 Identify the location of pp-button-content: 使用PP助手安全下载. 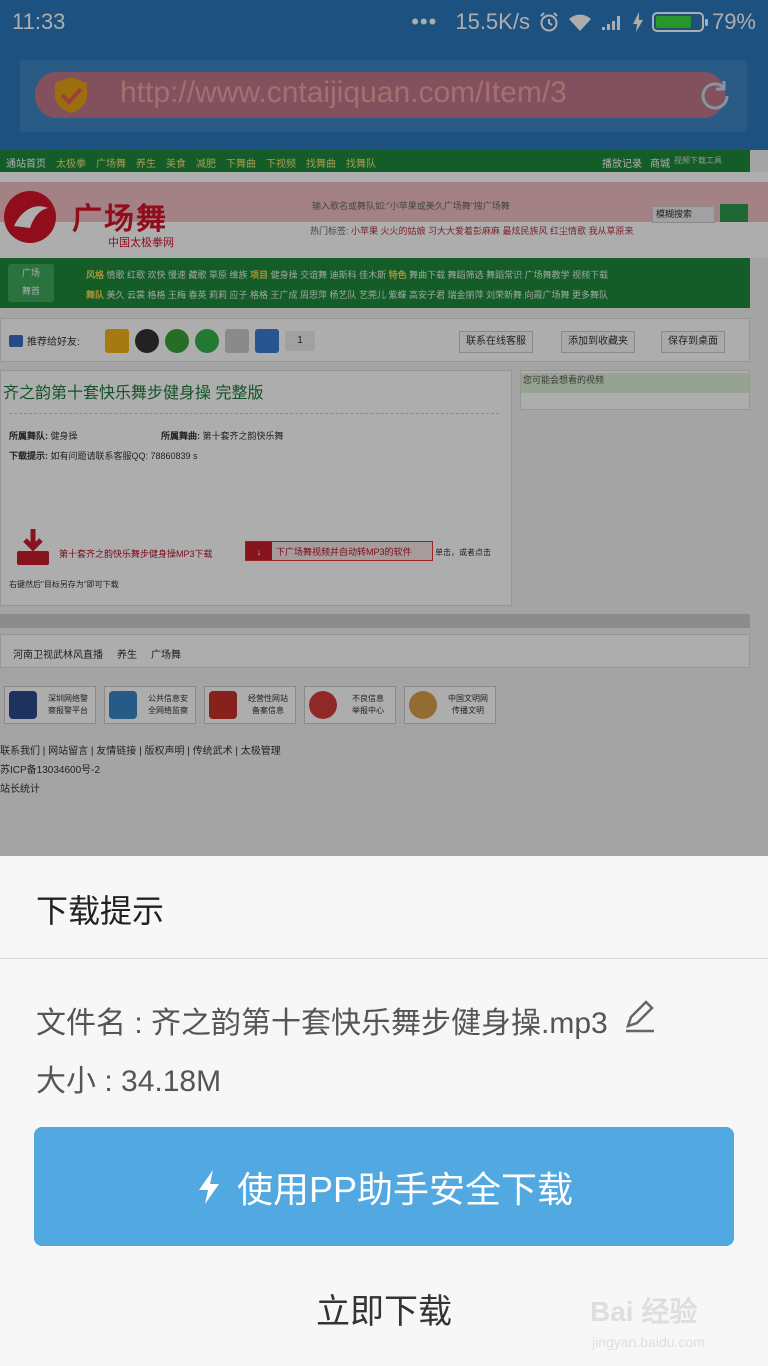
(384, 1186).